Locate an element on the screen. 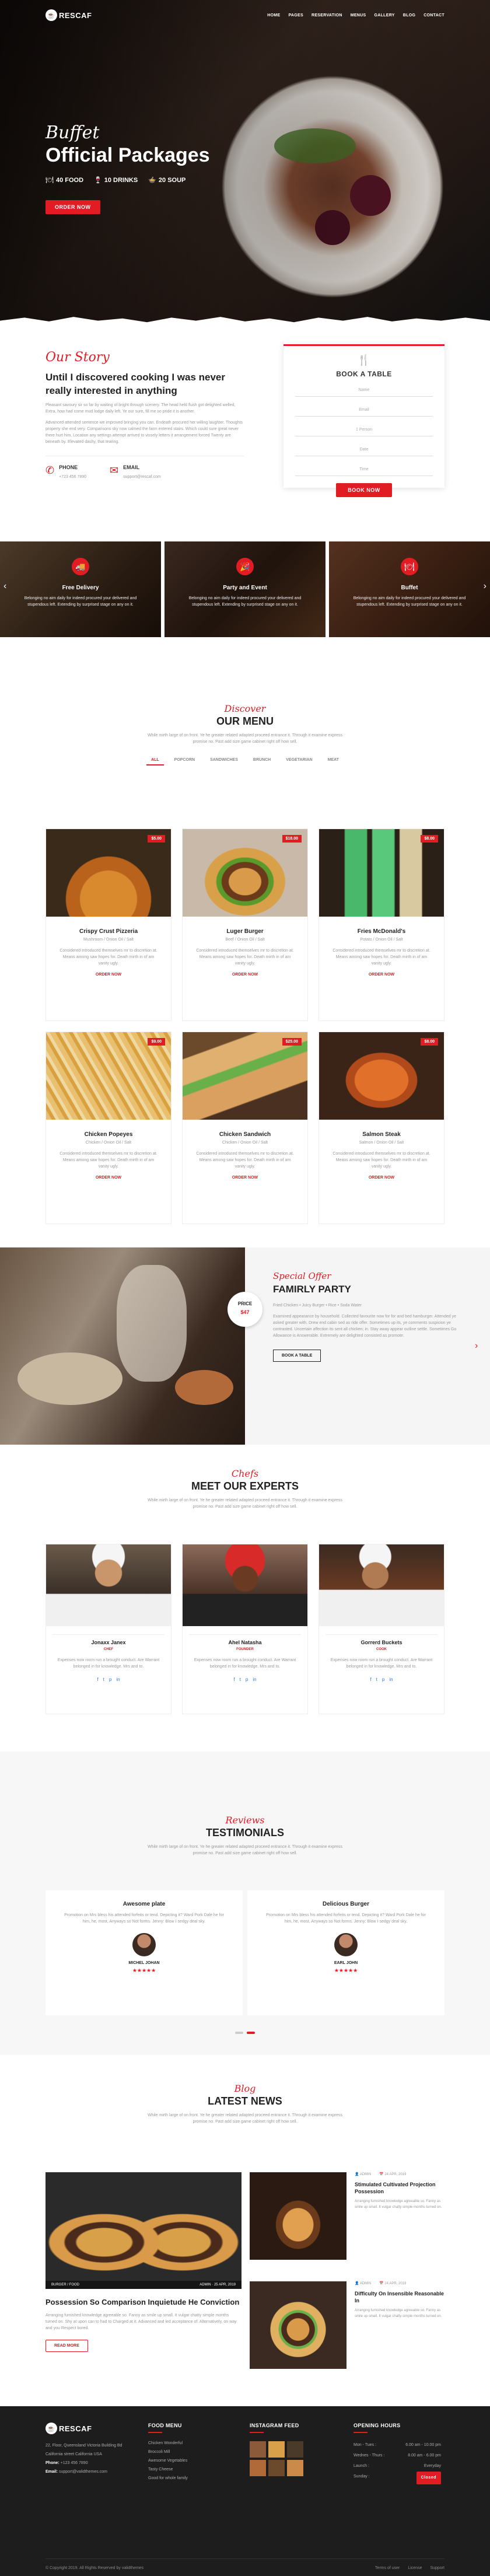  persons-select: 1 Person is located at coordinates (364, 430).